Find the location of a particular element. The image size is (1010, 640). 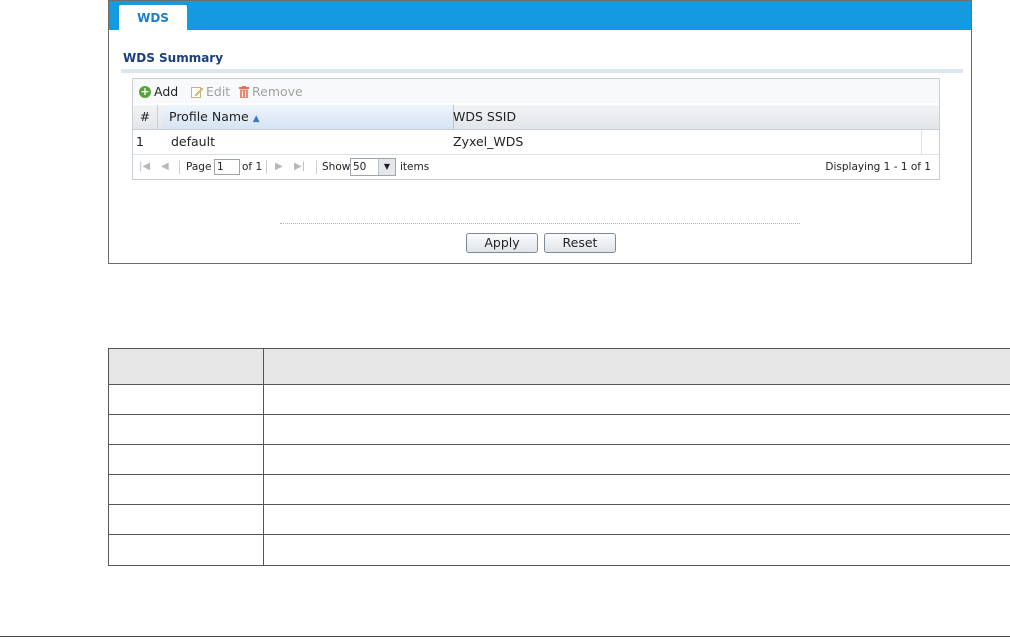

section-title: WDS Summary is located at coordinates (173, 58).